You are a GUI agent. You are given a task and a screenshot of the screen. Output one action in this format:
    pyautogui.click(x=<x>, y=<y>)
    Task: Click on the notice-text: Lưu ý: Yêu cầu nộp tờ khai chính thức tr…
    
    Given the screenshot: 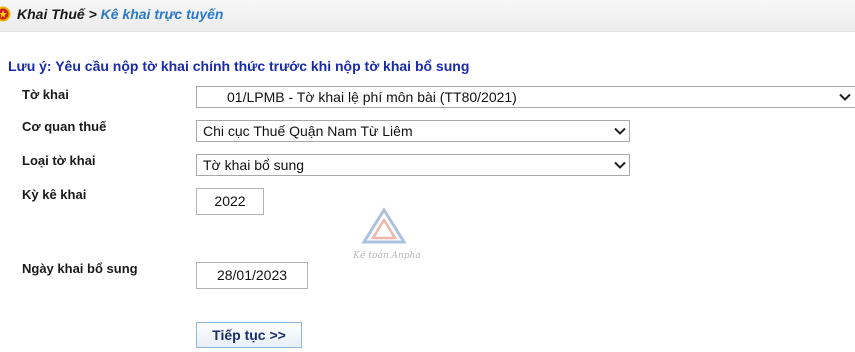 What is the action you would take?
    pyautogui.click(x=239, y=66)
    